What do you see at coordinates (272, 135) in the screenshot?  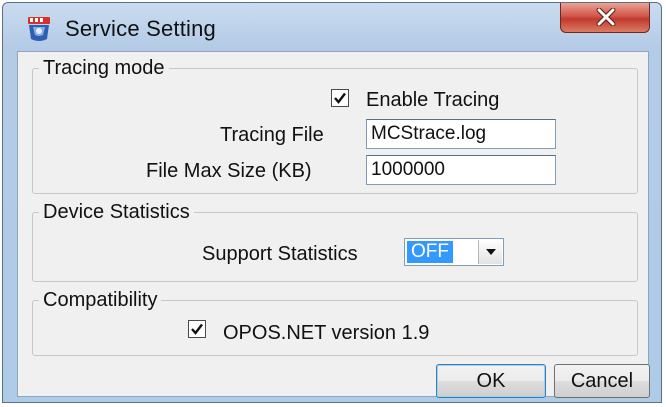 I see `tracing-file-label: Tracing File` at bounding box center [272, 135].